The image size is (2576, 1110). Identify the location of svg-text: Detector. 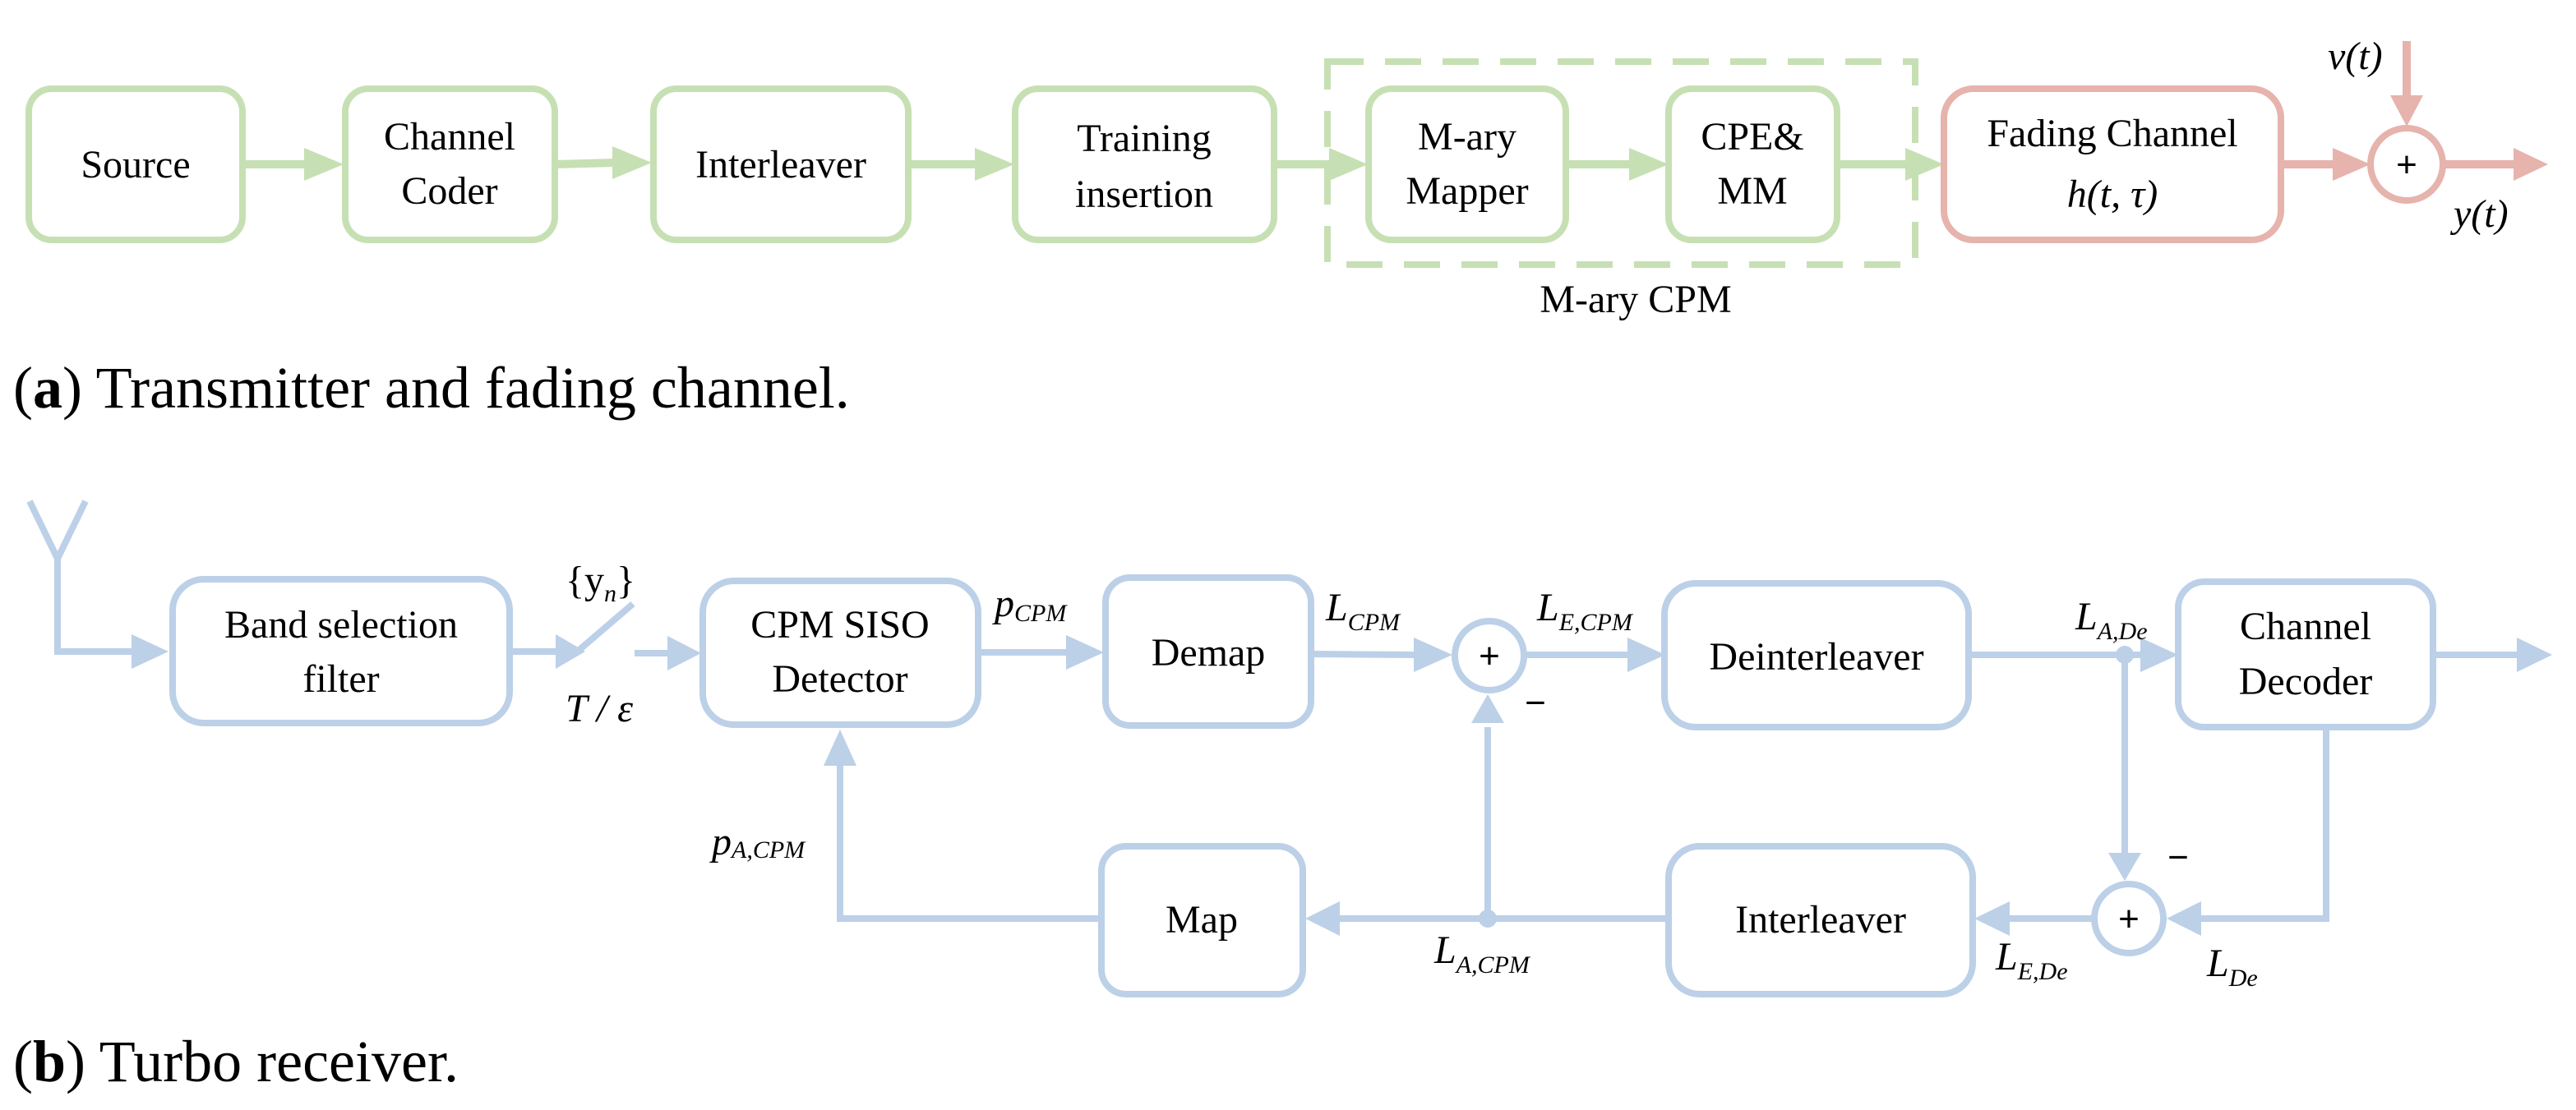
(839, 679).